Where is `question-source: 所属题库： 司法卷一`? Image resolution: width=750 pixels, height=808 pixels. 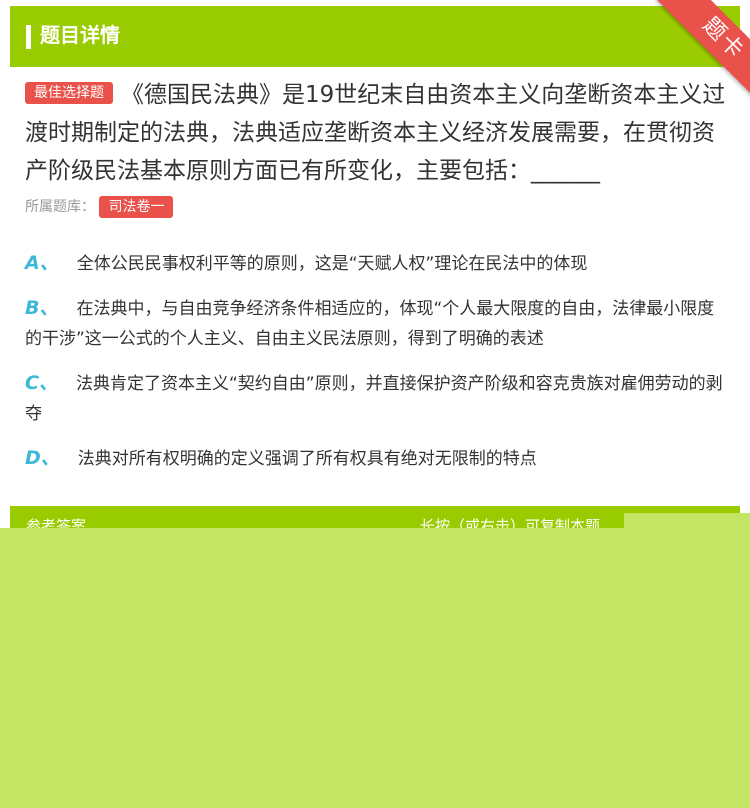
question-source: 所属题库： 司法卷一 is located at coordinates (99, 207).